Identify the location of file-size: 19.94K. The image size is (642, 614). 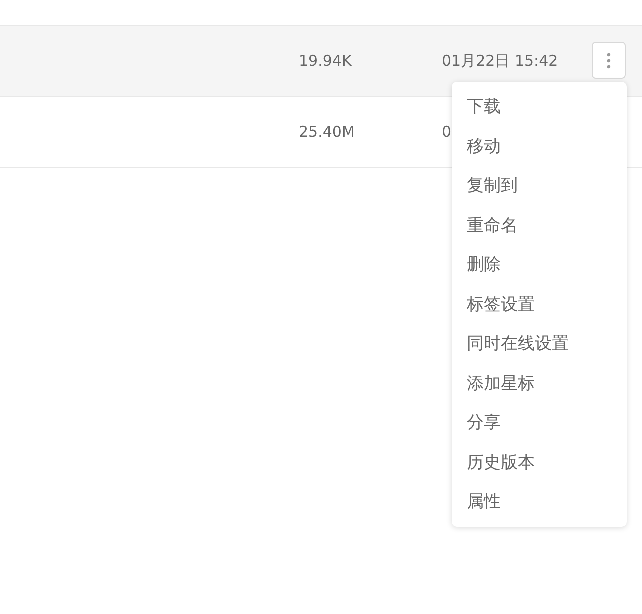
(325, 61).